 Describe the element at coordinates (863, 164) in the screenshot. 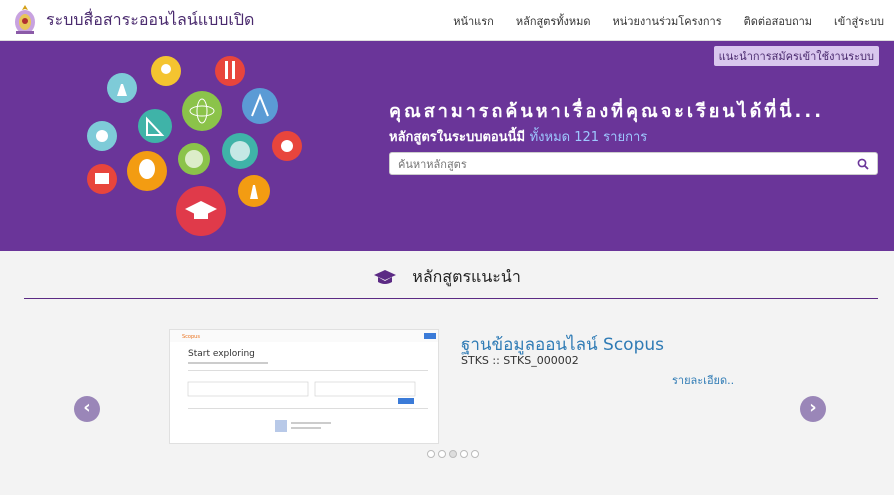

I see `search-icon` at that location.